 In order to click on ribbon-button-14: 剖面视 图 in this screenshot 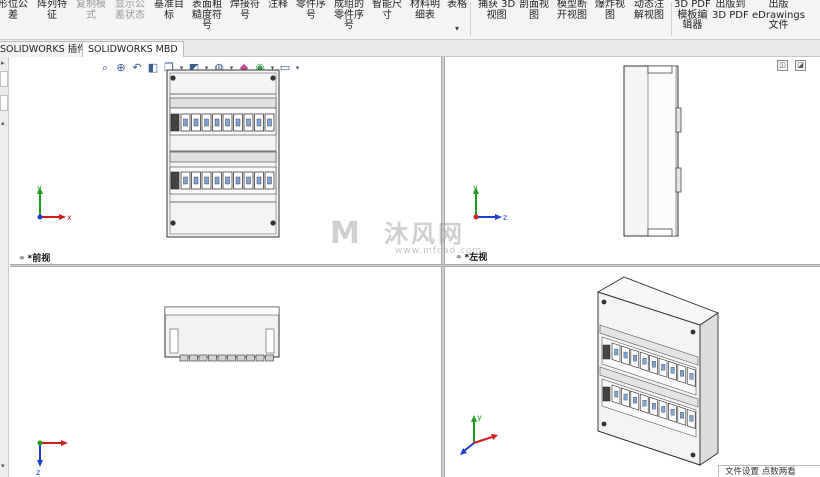, I will do `click(534, 10)`.